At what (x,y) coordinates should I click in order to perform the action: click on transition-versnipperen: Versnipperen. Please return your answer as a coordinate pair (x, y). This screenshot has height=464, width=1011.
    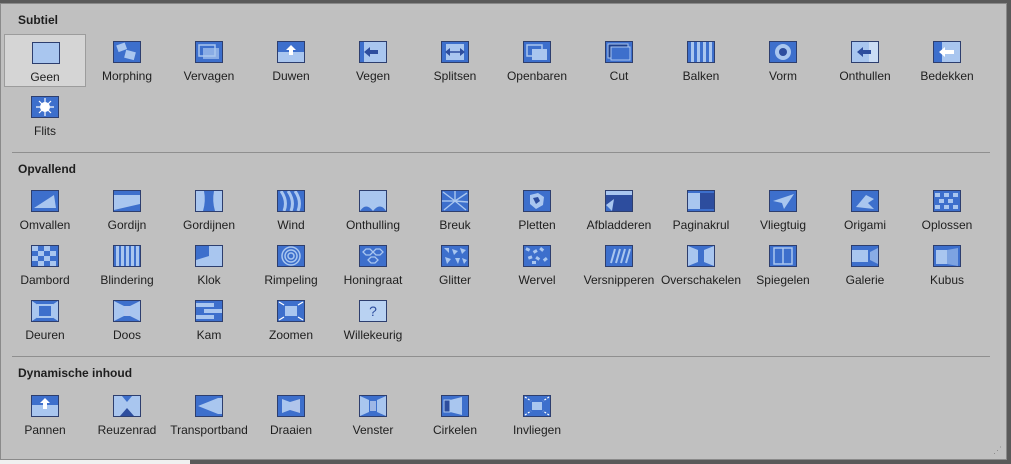
    Looking at the image, I should click on (619, 264).